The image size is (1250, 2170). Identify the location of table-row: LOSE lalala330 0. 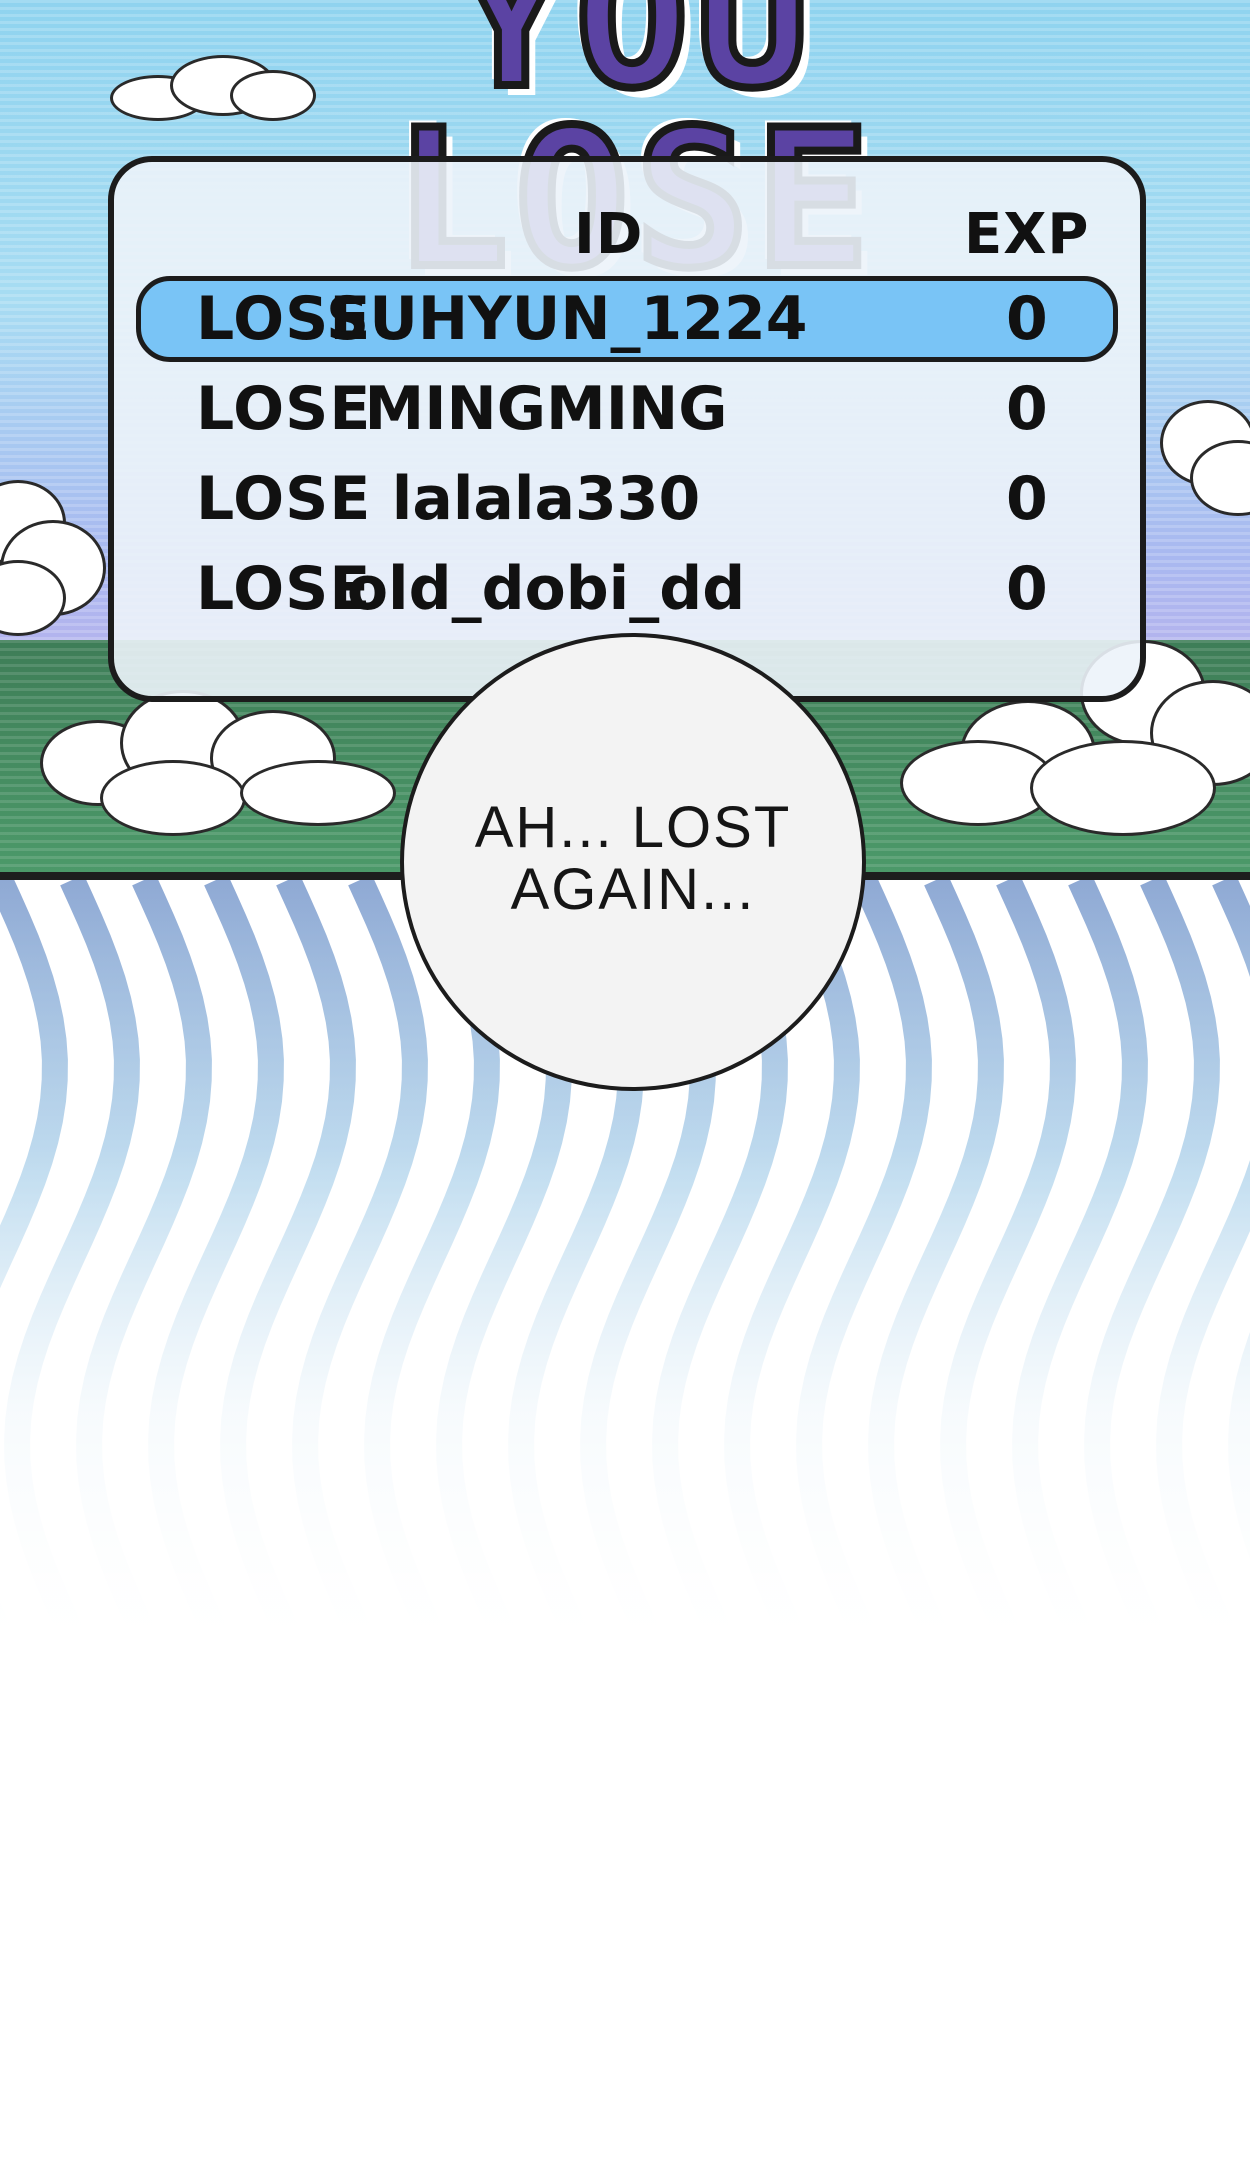
(627, 499).